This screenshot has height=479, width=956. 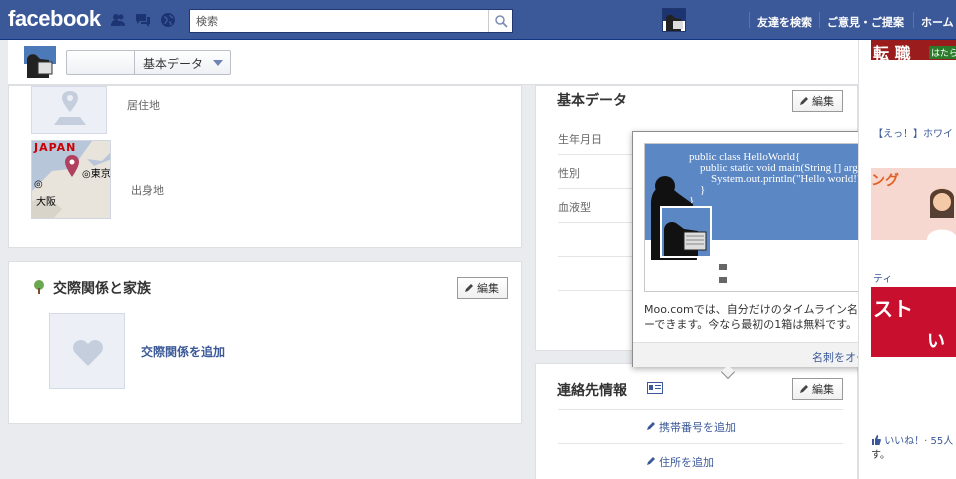 What do you see at coordinates (147, 190) in the screenshot?
I see `hometown-label: 出身地` at bounding box center [147, 190].